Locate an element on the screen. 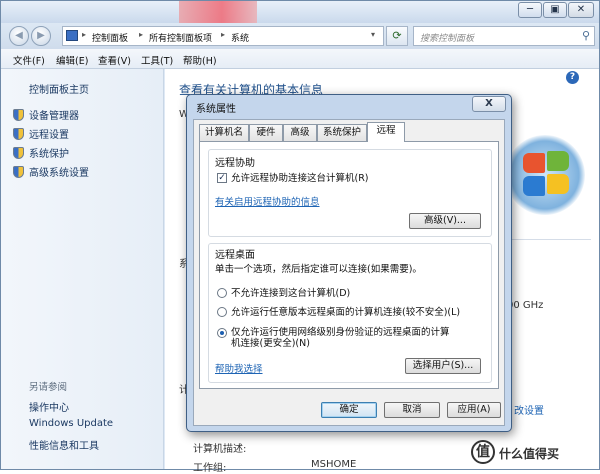 This screenshot has width=600, height=474. radio-label: 允许运行任意版本远程桌面的计算机连接(较不安全)(L) is located at coordinates (346, 312).